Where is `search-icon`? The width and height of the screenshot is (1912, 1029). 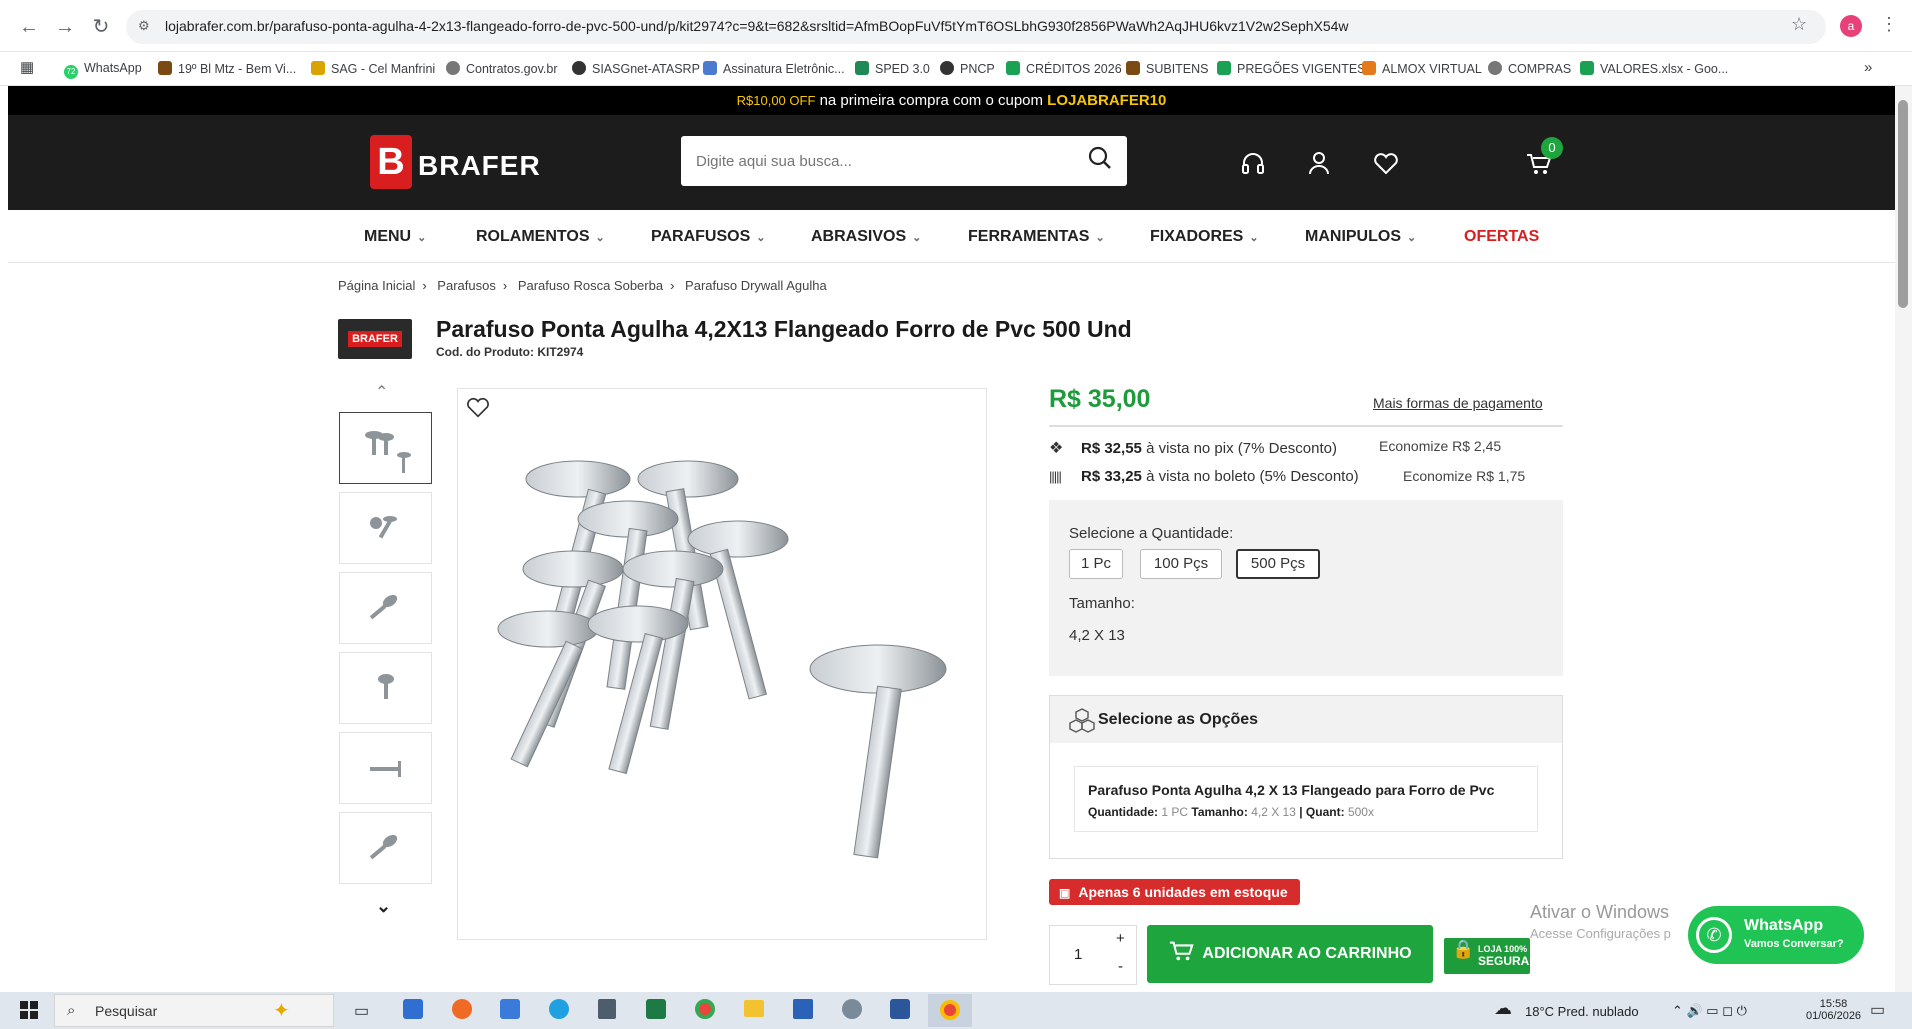
search-icon is located at coordinates (1100, 158).